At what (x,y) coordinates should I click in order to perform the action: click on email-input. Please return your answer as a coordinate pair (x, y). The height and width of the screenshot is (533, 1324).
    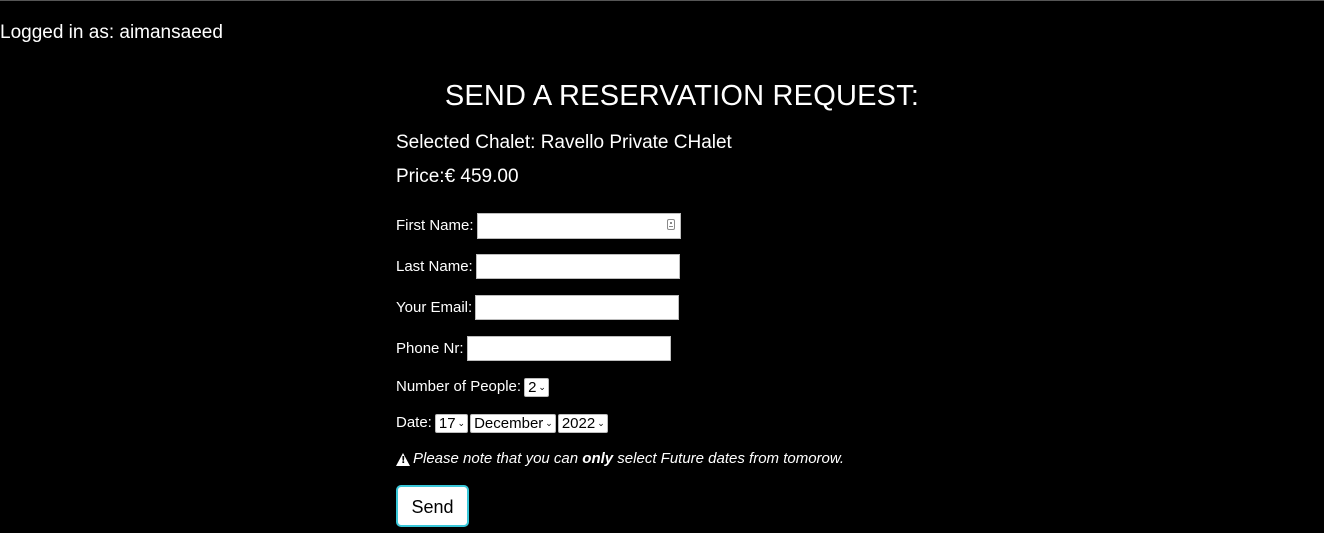
    Looking at the image, I should click on (577, 307).